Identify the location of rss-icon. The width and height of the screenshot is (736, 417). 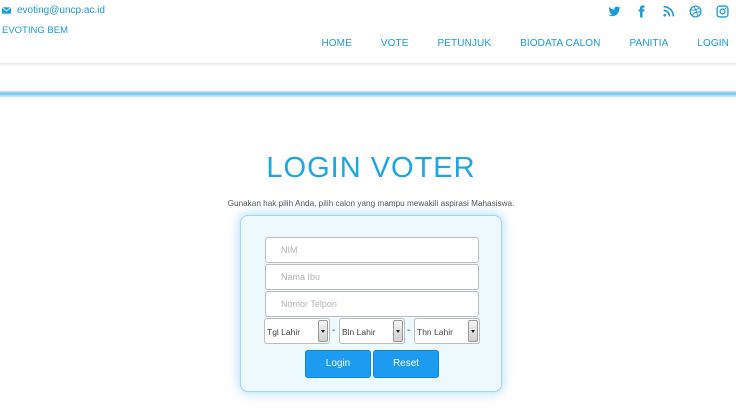
(668, 12).